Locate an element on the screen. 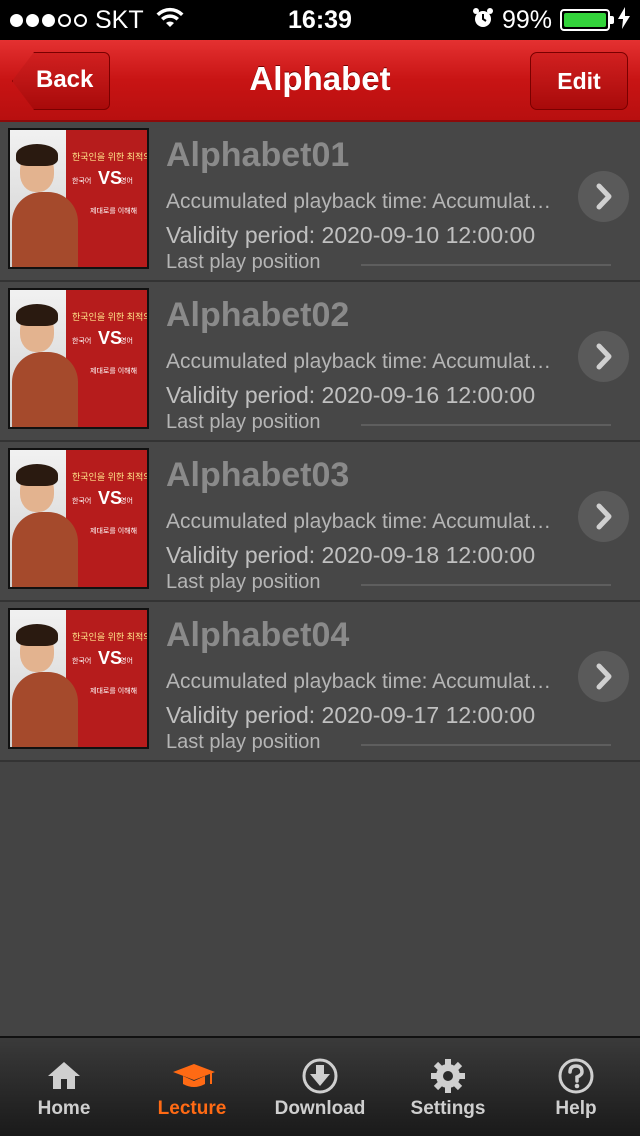  battery-fill is located at coordinates (585, 20).